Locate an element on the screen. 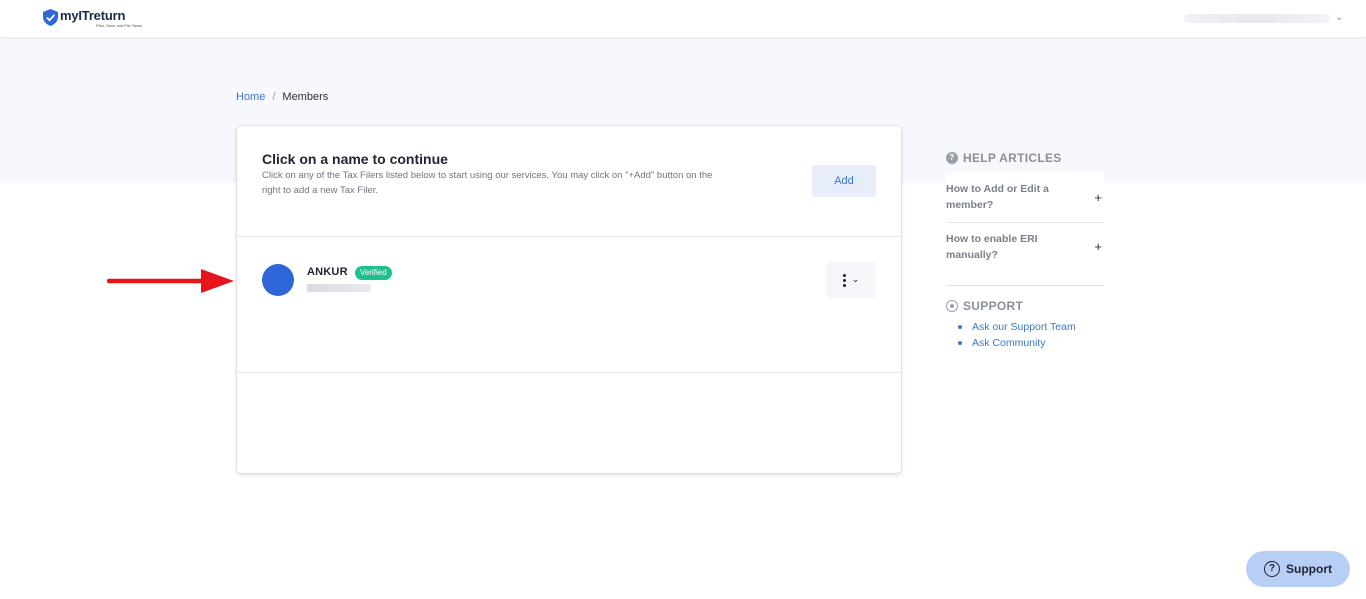 This screenshot has width=1366, height=599. help-article-label: How to Add or Edit a member? is located at coordinates (997, 197).